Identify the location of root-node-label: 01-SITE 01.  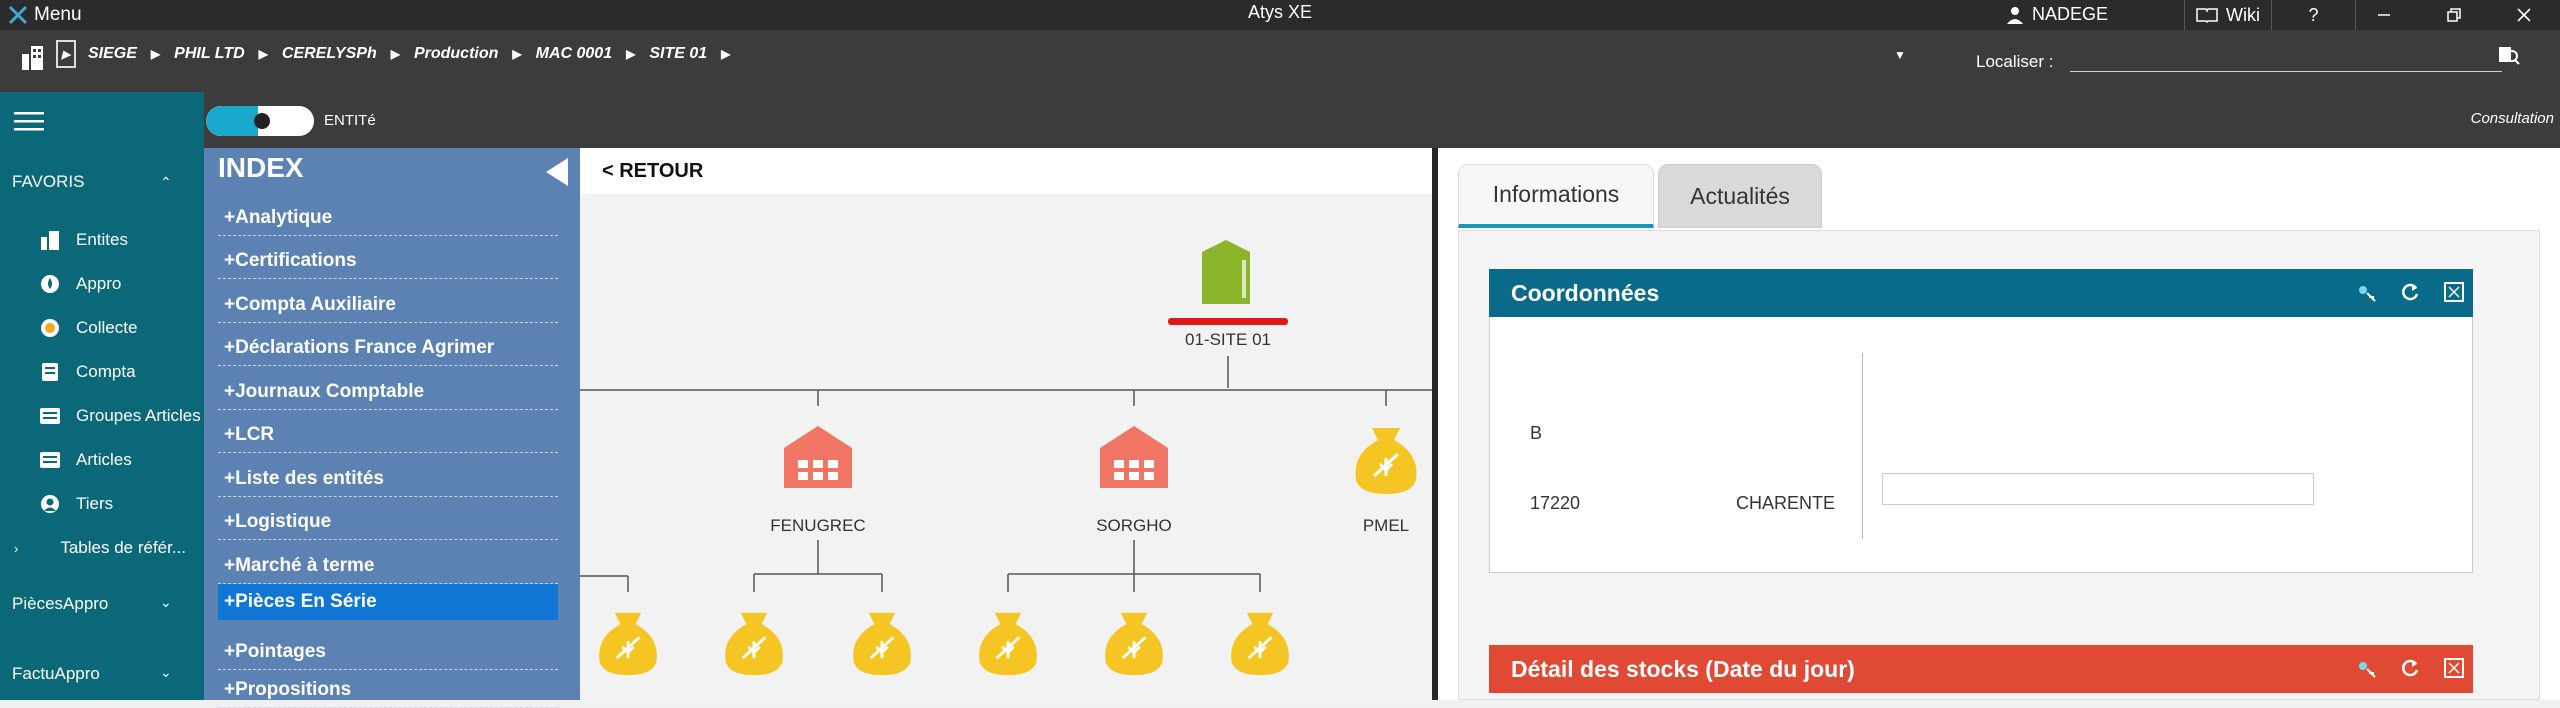
(1228, 340).